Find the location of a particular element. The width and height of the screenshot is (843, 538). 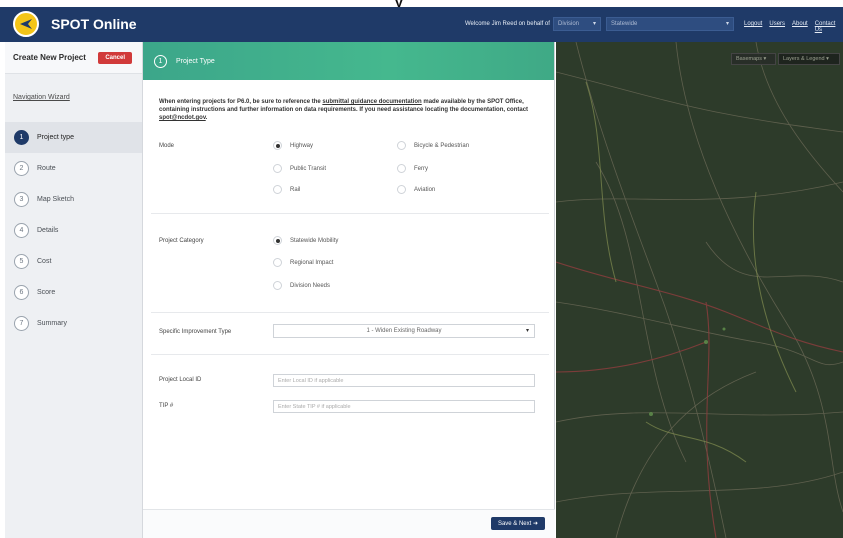

basemaps-button: Basemaps ▾ is located at coordinates (753, 59).